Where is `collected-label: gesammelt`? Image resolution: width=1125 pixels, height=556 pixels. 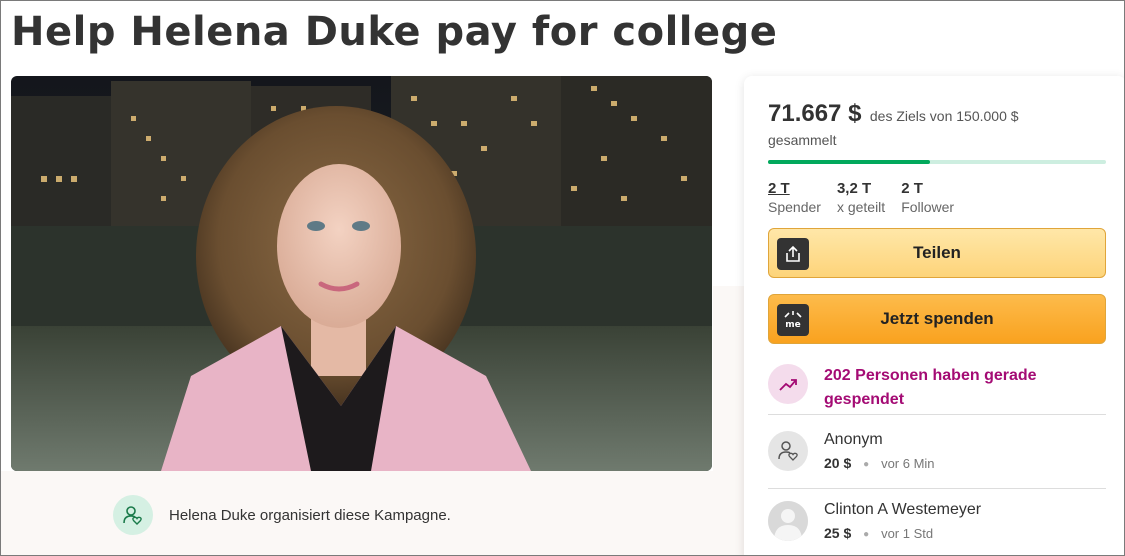 collected-label: gesammelt is located at coordinates (802, 140).